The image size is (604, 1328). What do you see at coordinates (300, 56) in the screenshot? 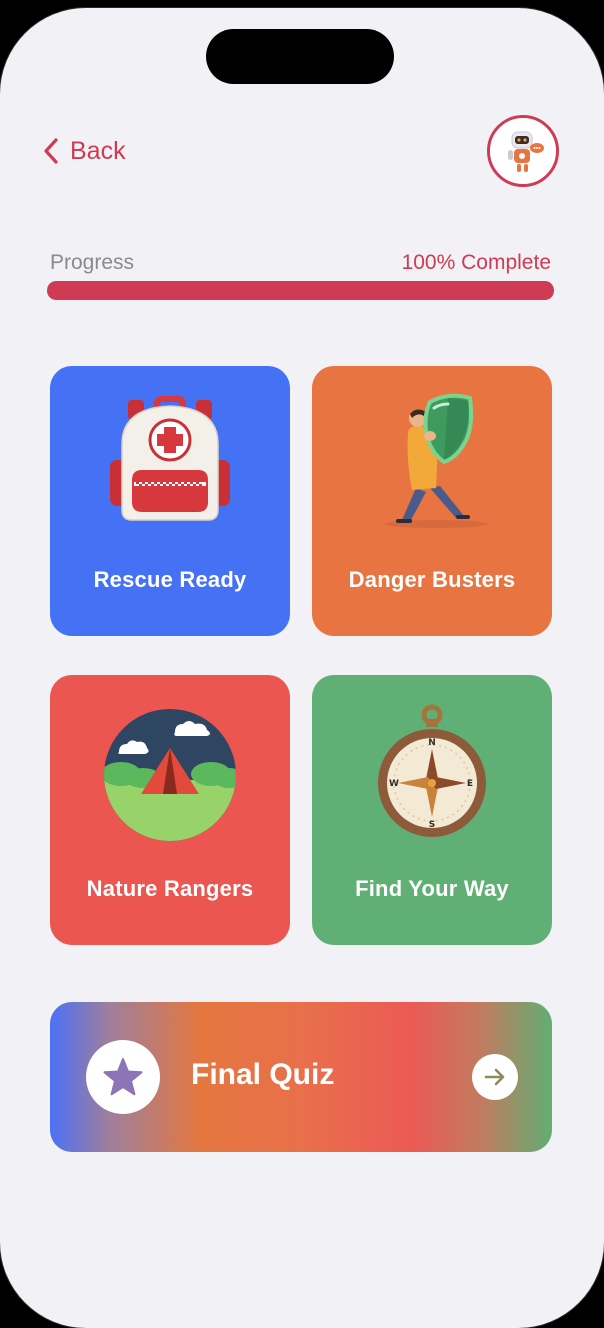
I see `dynamic-island` at bounding box center [300, 56].